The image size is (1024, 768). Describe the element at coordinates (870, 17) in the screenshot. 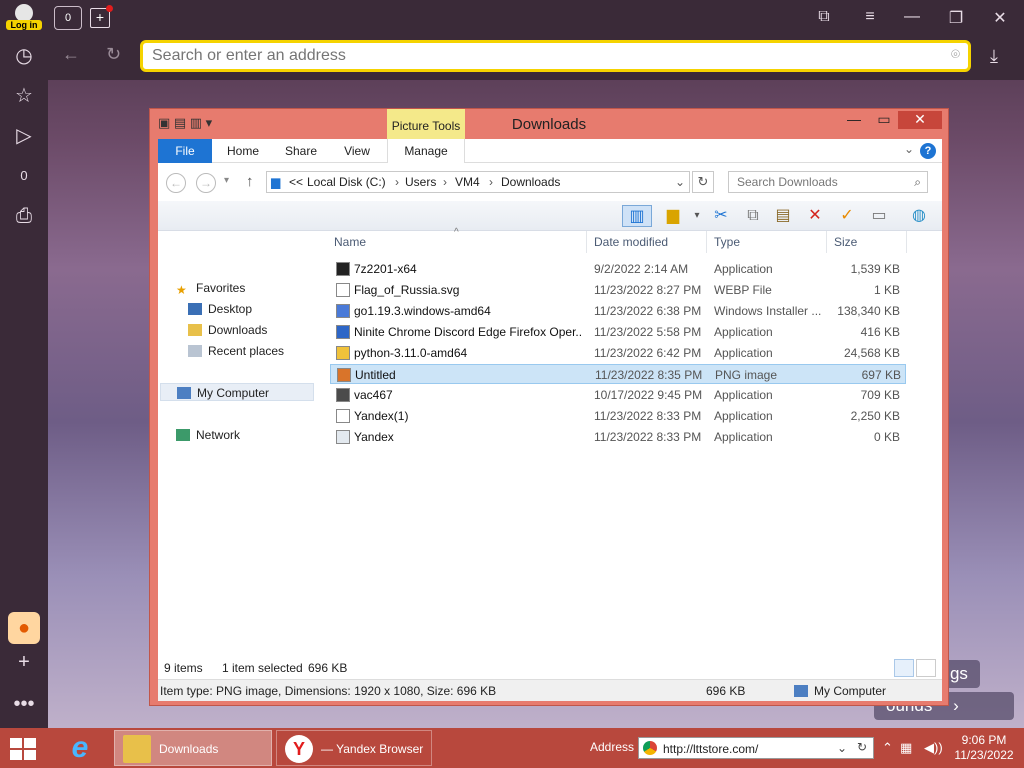

I see `menu-icon: ≡` at that location.